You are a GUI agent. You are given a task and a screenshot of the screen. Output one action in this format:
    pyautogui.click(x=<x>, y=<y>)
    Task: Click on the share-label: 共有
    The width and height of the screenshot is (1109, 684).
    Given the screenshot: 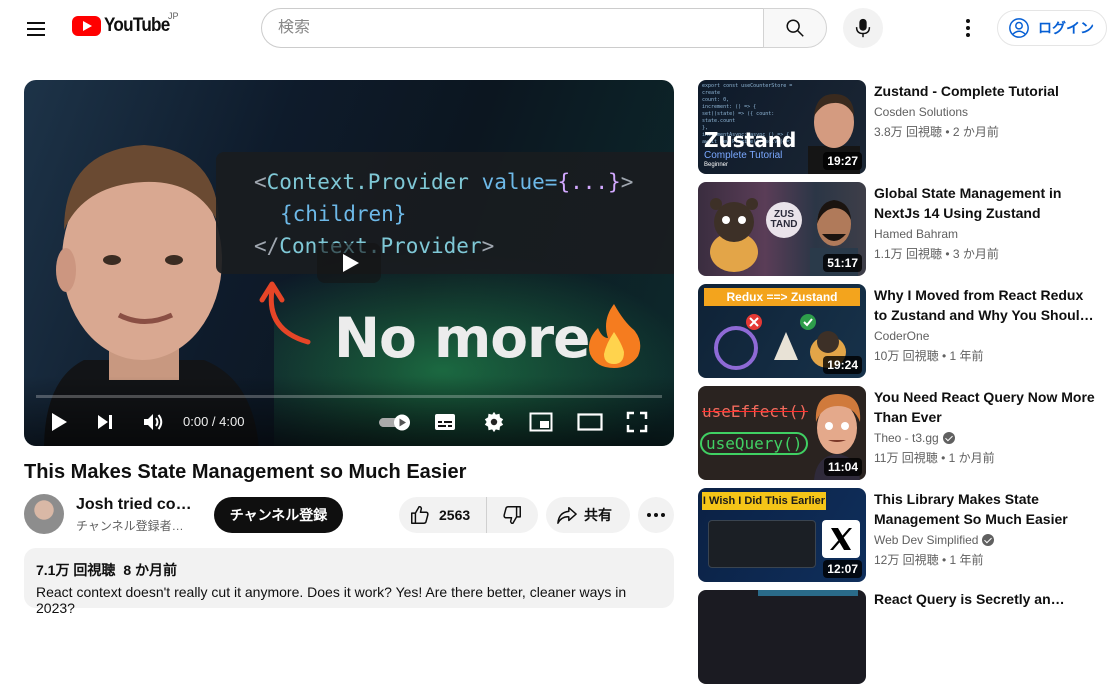 What is the action you would take?
    pyautogui.click(x=598, y=515)
    